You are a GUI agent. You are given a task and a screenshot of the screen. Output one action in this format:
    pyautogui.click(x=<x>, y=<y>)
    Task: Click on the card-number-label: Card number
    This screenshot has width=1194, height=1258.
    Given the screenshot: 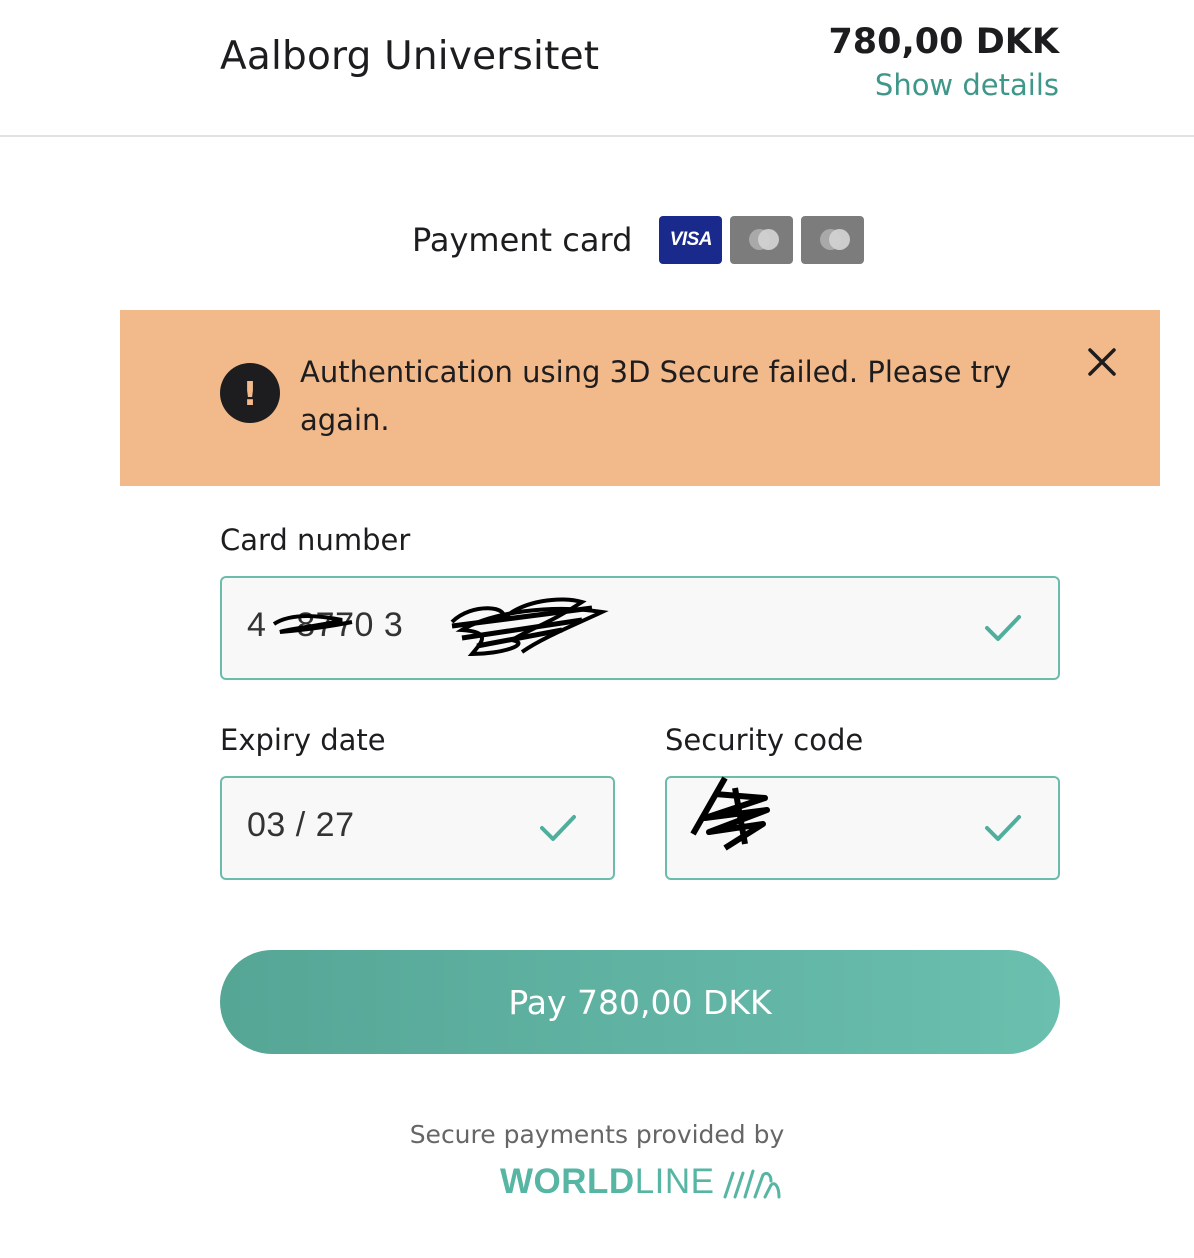 What is the action you would take?
    pyautogui.click(x=315, y=540)
    